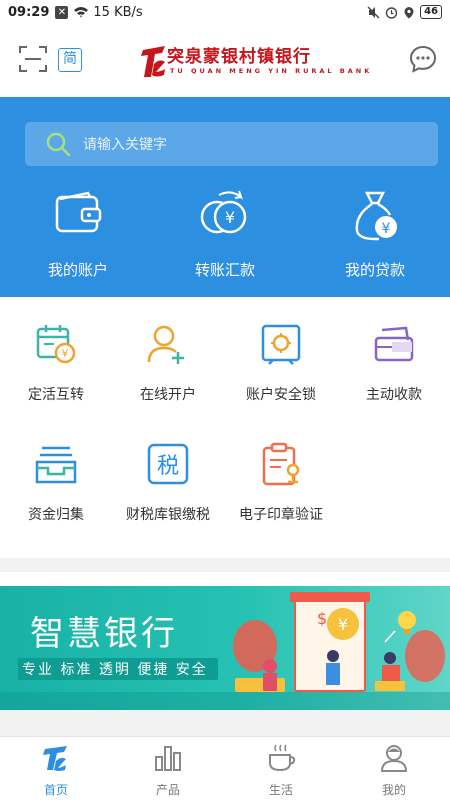 This screenshot has height=800, width=450. Describe the element at coordinates (231, 144) in the screenshot. I see `search-bar: 请输入关键字` at that location.